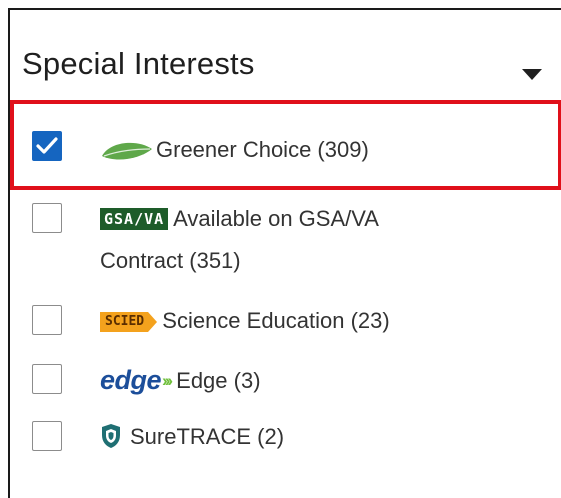 Image resolution: width=561 pixels, height=498 pixels. I want to click on filter-item-greener-choice: Greener Choice (309), so click(234, 150).